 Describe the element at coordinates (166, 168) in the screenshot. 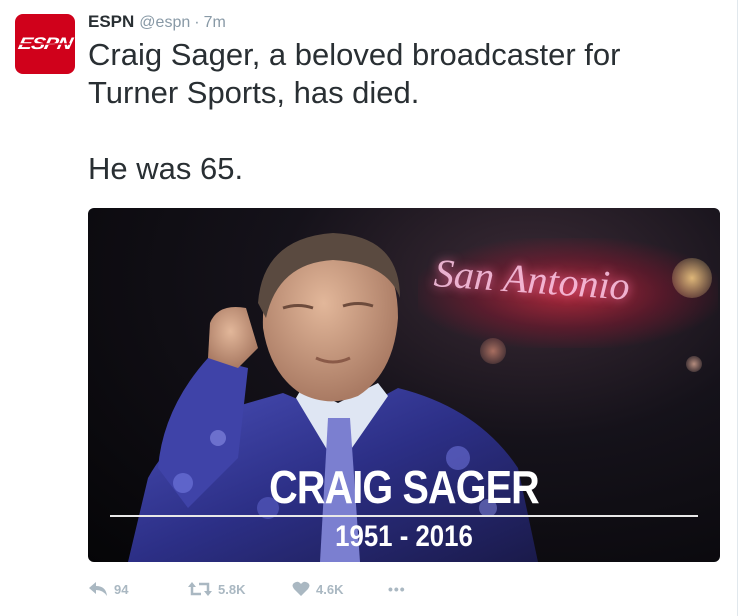

I see `tweet-text-line: He was 65.` at that location.